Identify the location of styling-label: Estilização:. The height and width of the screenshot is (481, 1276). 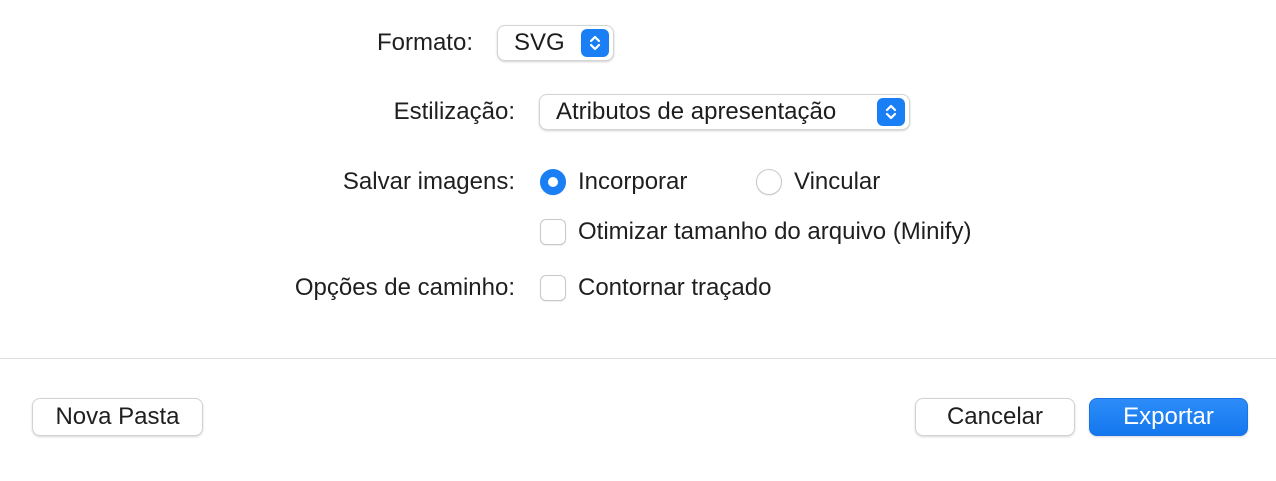
(454, 111).